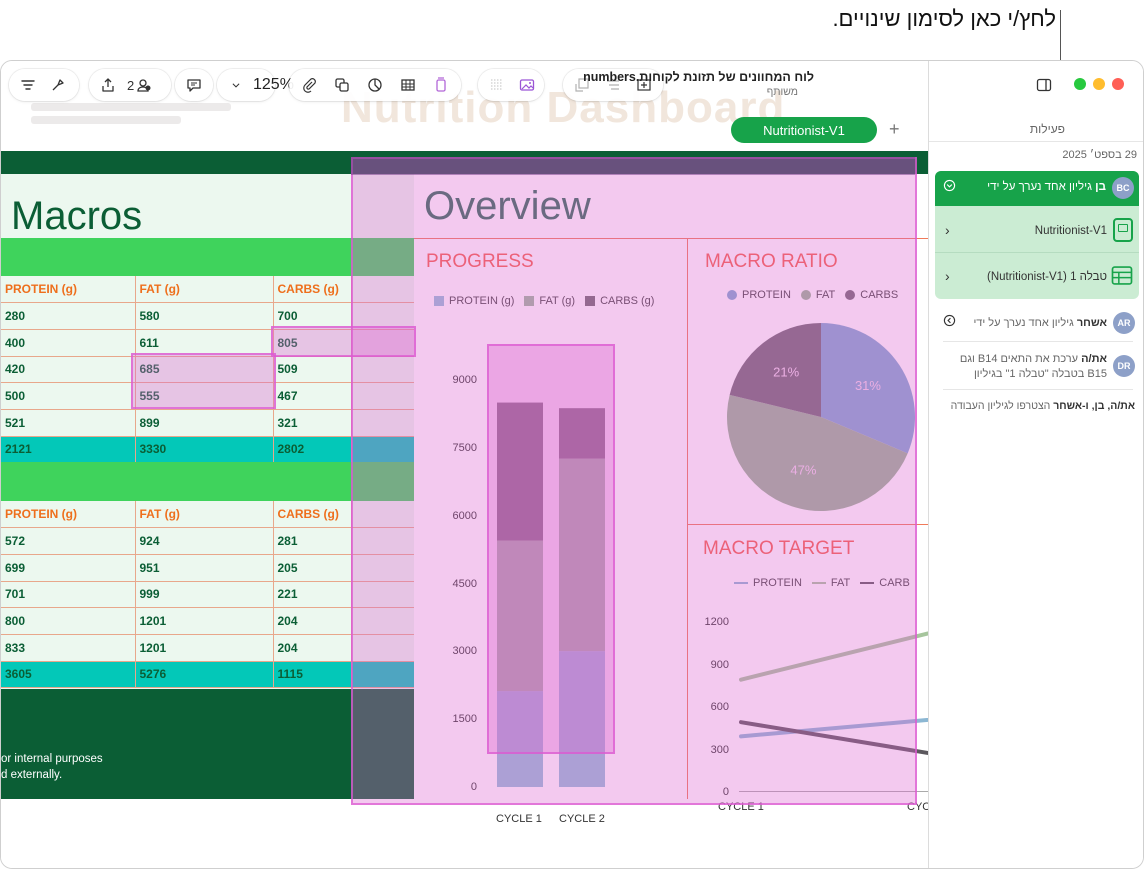 This screenshot has width=1144, height=870. What do you see at coordinates (1070, 231) in the screenshot?
I see `sub-item-sheet-label: Nutritionist-V1` at bounding box center [1070, 231].